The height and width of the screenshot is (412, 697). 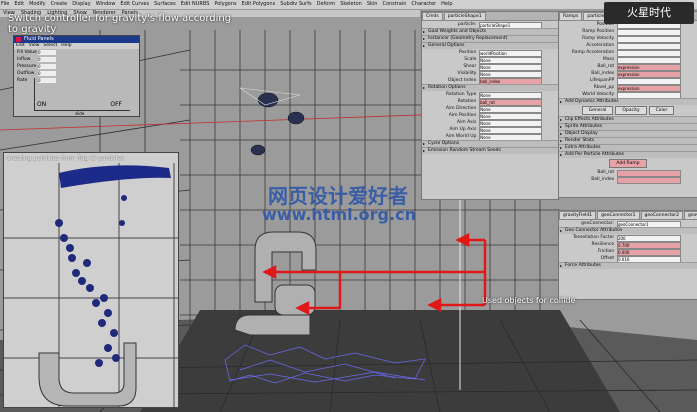 What do you see at coordinates (50, 45) in the screenshot?
I see `fluid-menu-select: Select` at bounding box center [50, 45].